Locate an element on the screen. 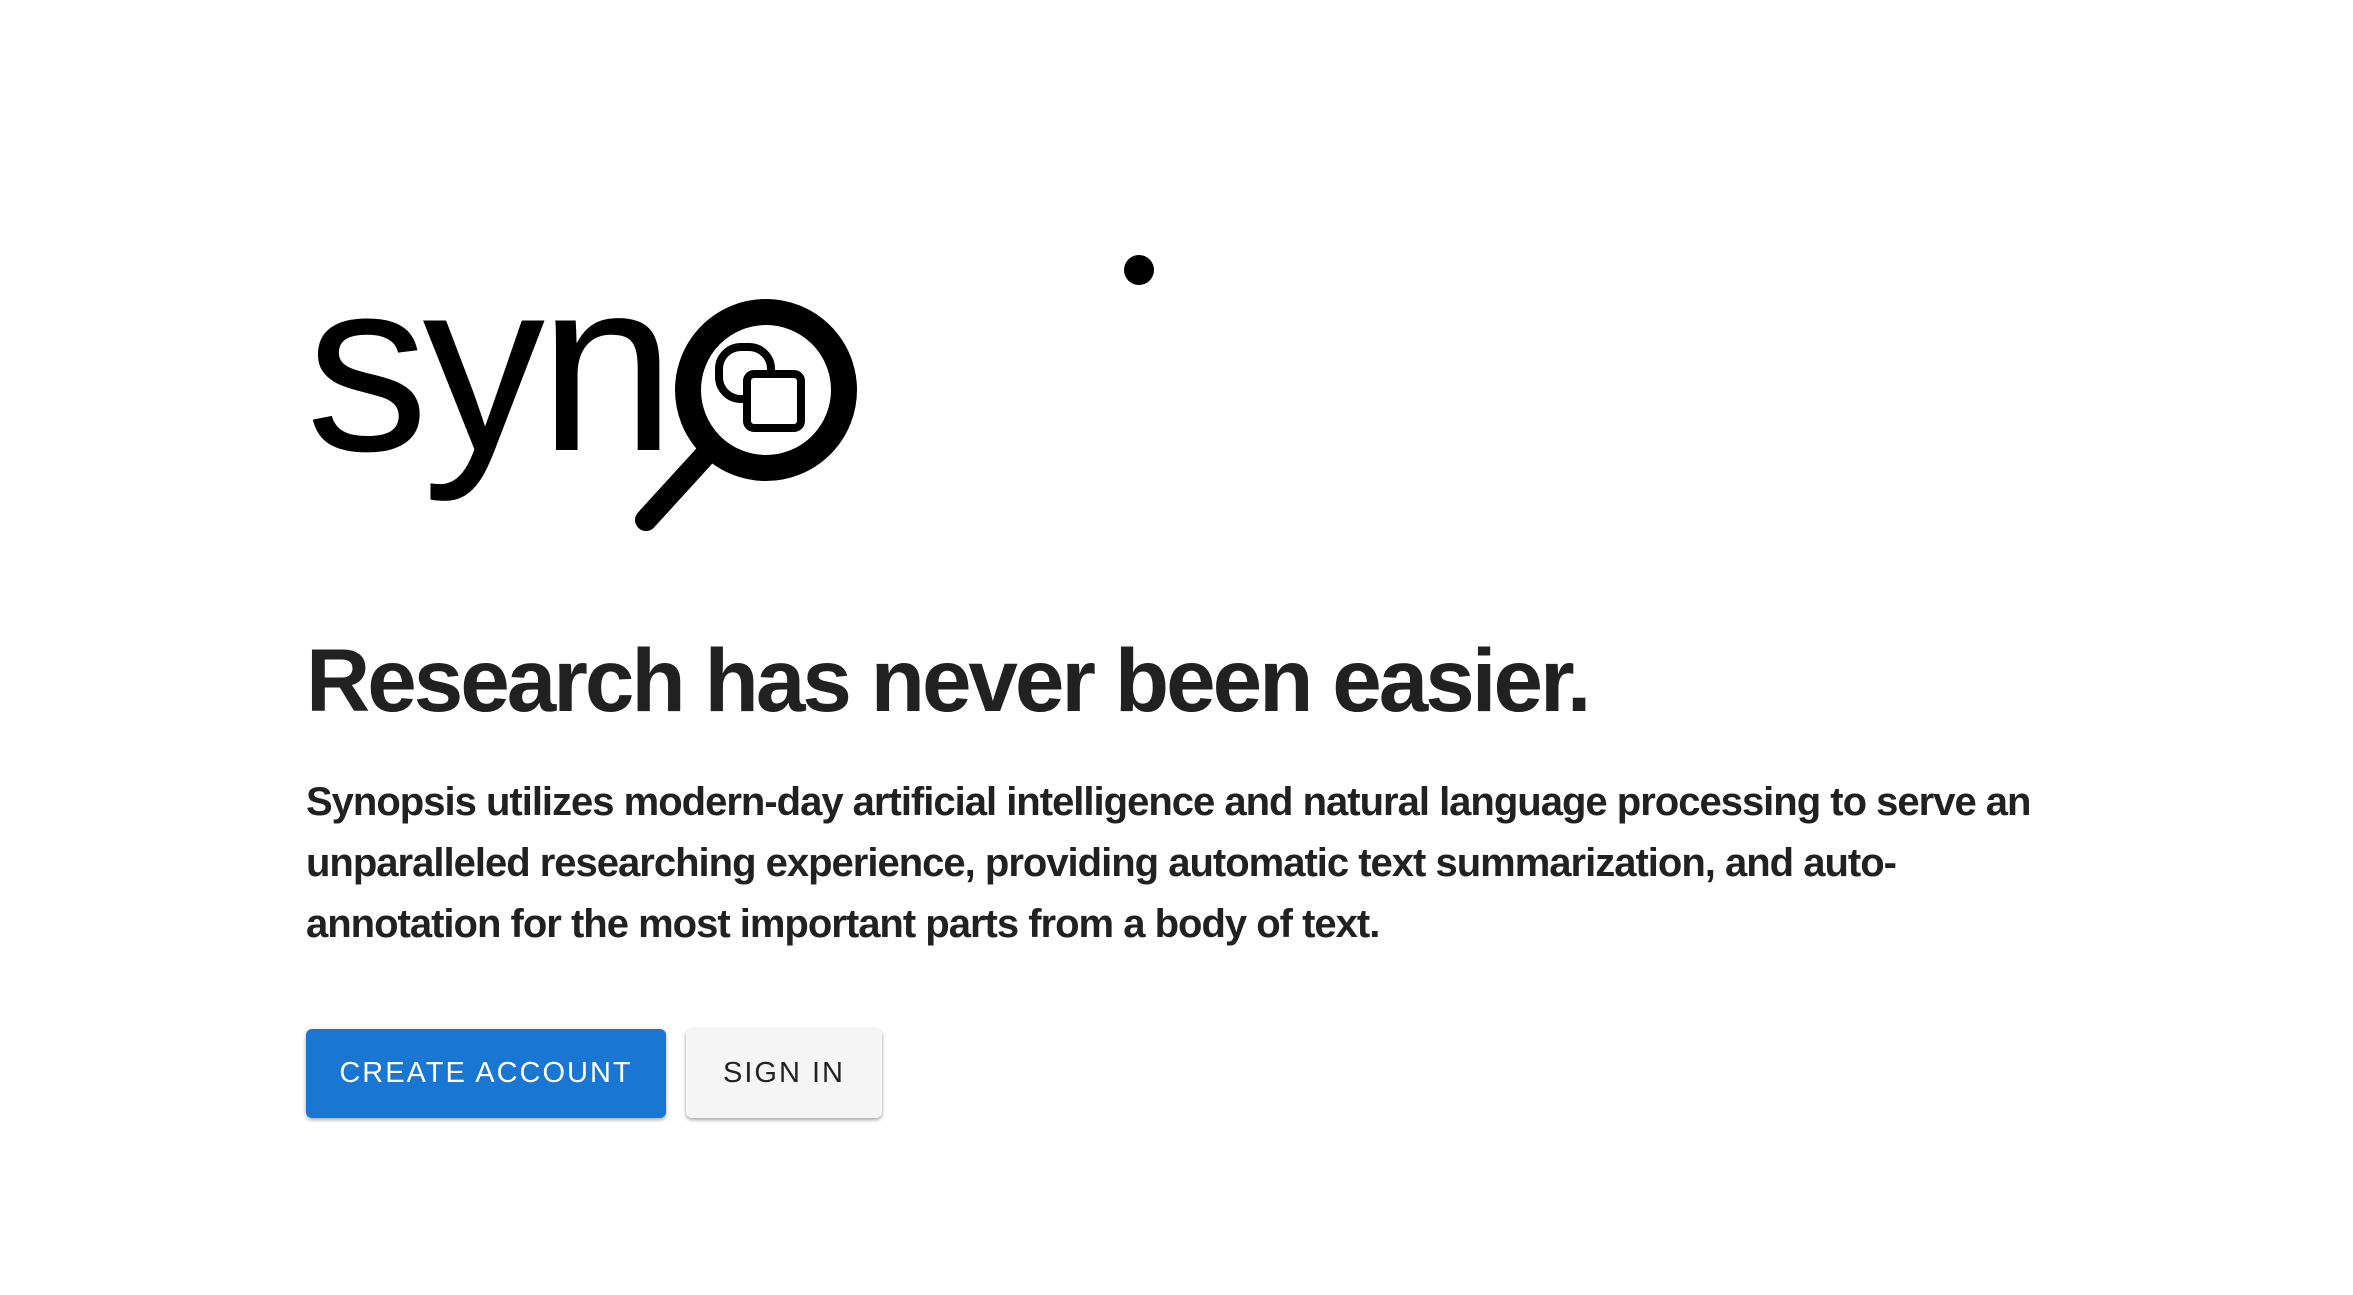  svg-text: syn is located at coordinates (487, 371).